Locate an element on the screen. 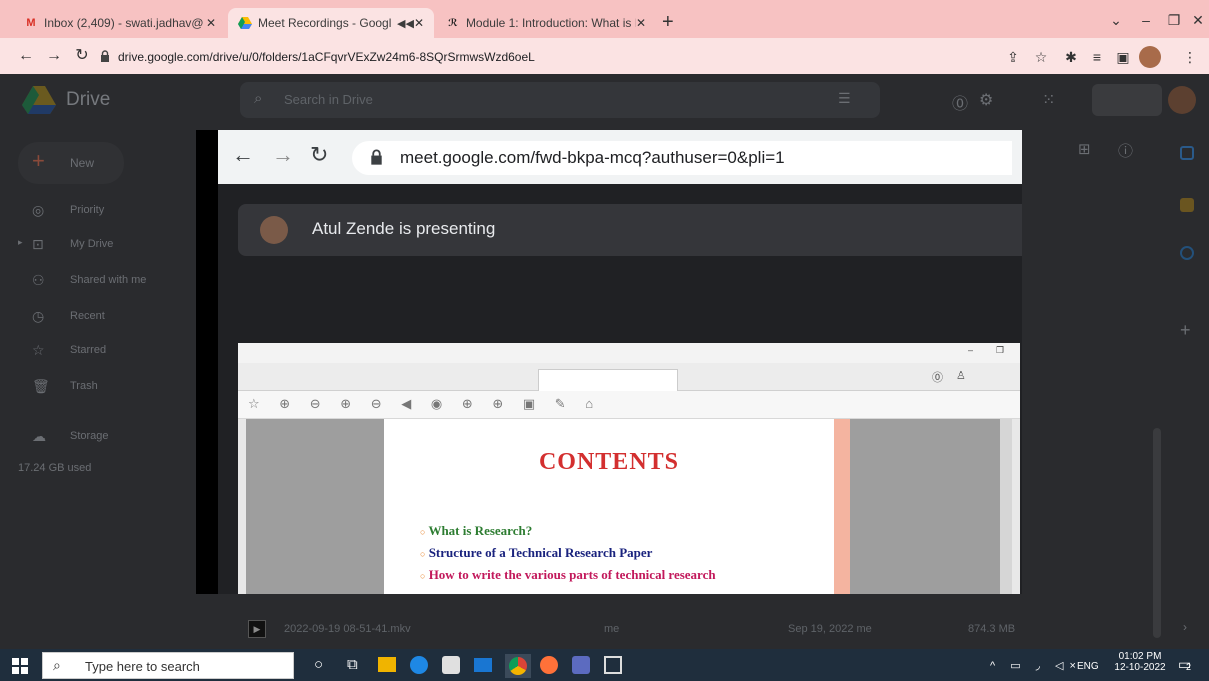 Image resolution: width=1209 pixels, height=681 pixels. star-icon: ☆ is located at coordinates (38, 350).